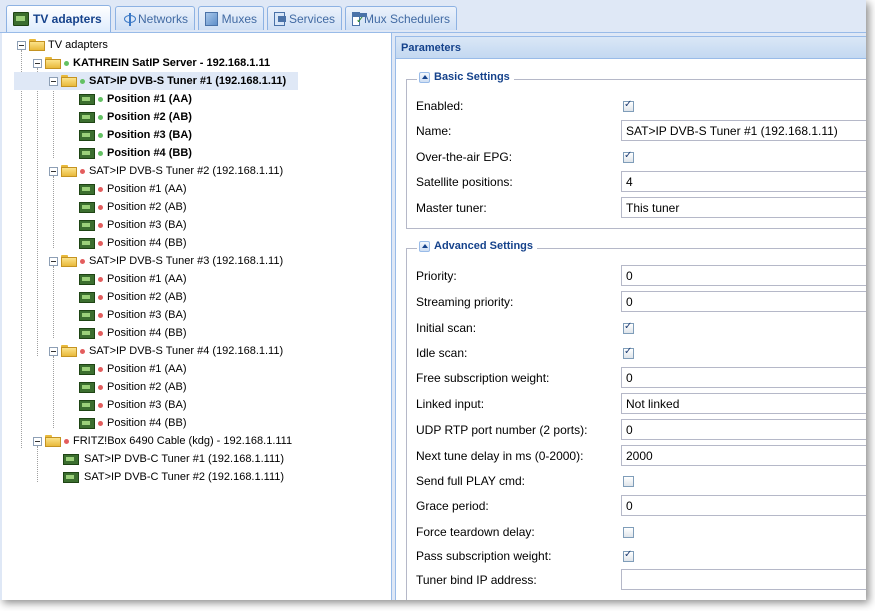 Image resolution: width=875 pixels, height=611 pixels. What do you see at coordinates (743, 455) in the screenshot?
I see `next-tune-delay-field` at bounding box center [743, 455].